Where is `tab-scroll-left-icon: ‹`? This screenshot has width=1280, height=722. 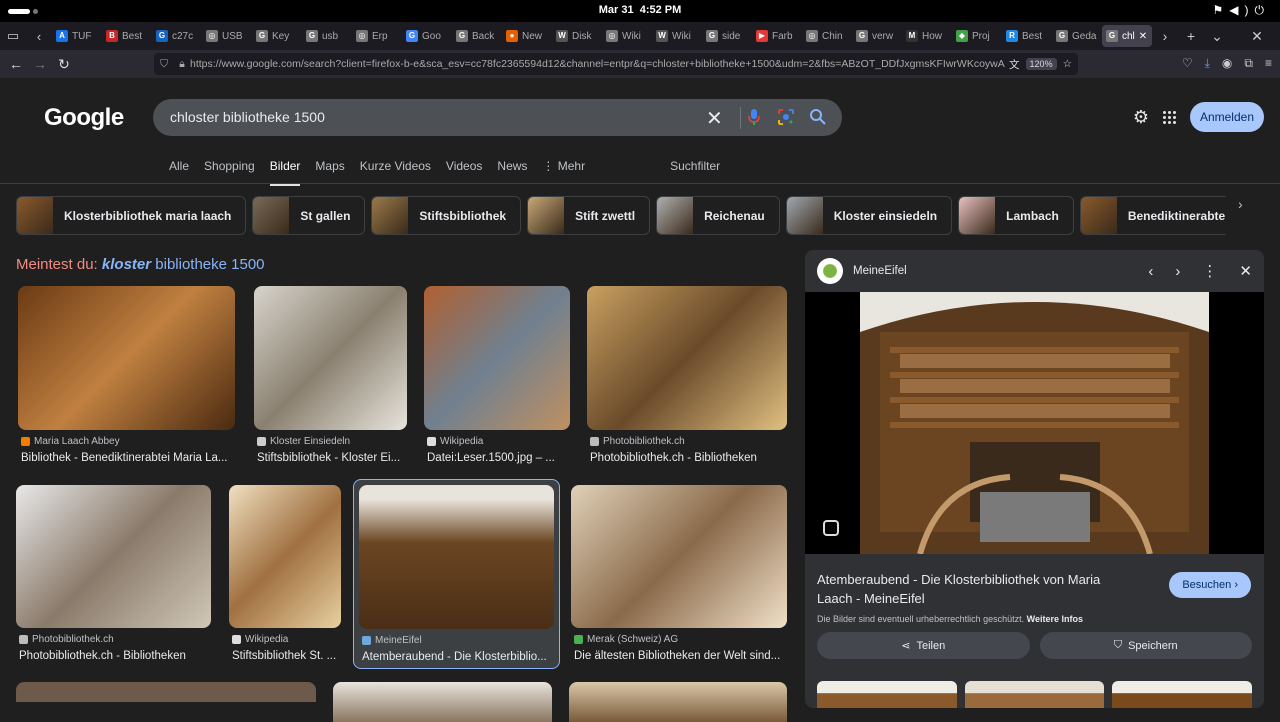
tab-scroll-left-icon: ‹ is located at coordinates (39, 36).